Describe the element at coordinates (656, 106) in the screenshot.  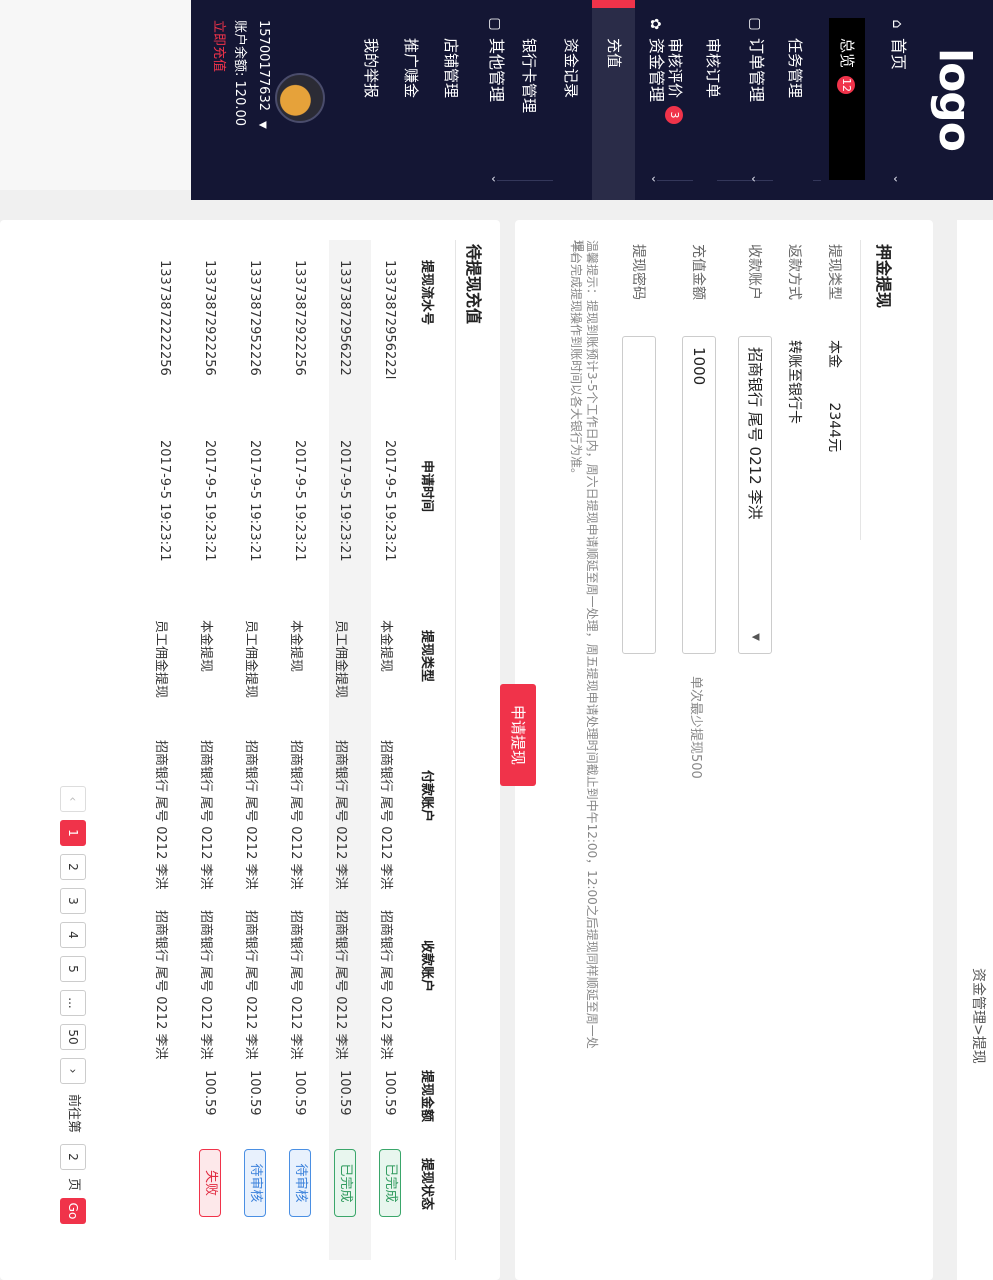
I see `nav-fund-mgmt: ✿ 资金管理 ⌄` at that location.